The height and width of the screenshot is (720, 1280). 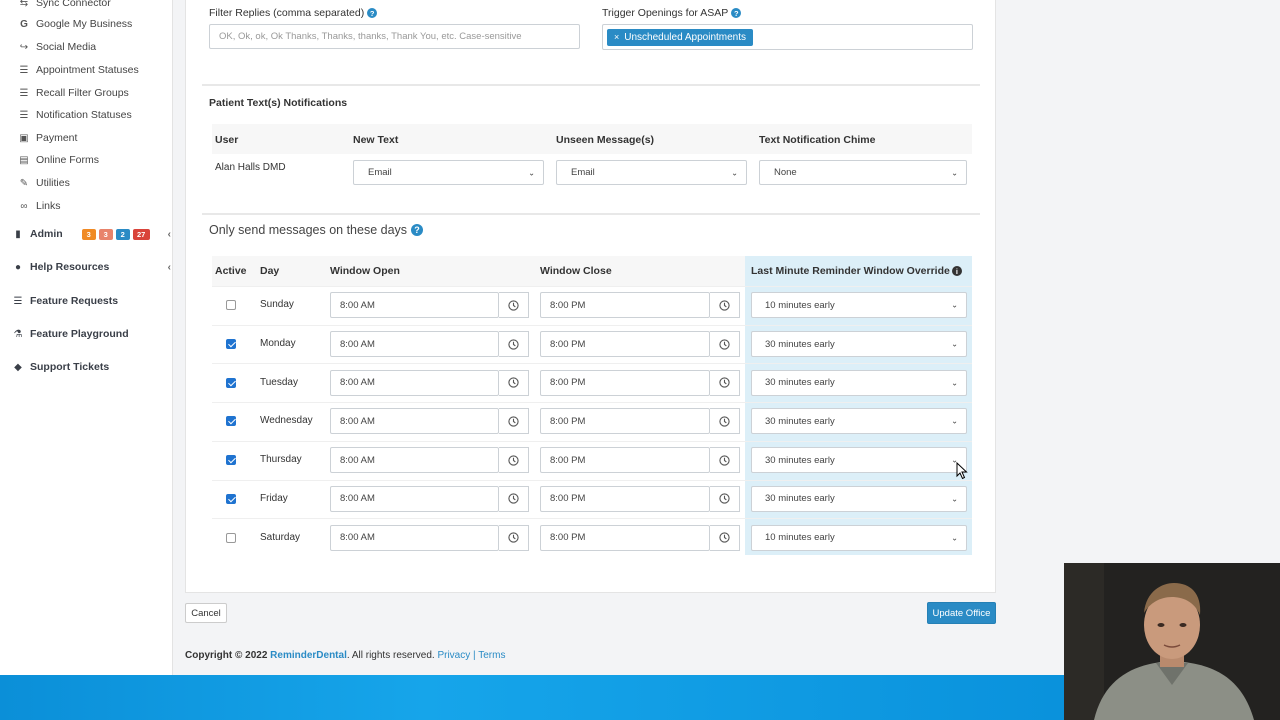 I want to click on sidebar-item-notification-statuses: ☰ Notification Statuses, so click(x=75, y=115).